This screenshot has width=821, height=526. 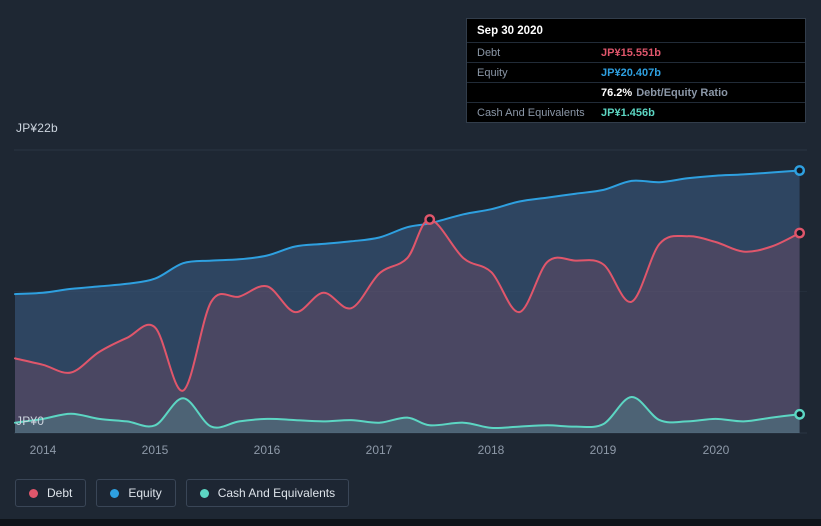 What do you see at coordinates (155, 450) in the screenshot?
I see `x-tick-2015: 2015` at bounding box center [155, 450].